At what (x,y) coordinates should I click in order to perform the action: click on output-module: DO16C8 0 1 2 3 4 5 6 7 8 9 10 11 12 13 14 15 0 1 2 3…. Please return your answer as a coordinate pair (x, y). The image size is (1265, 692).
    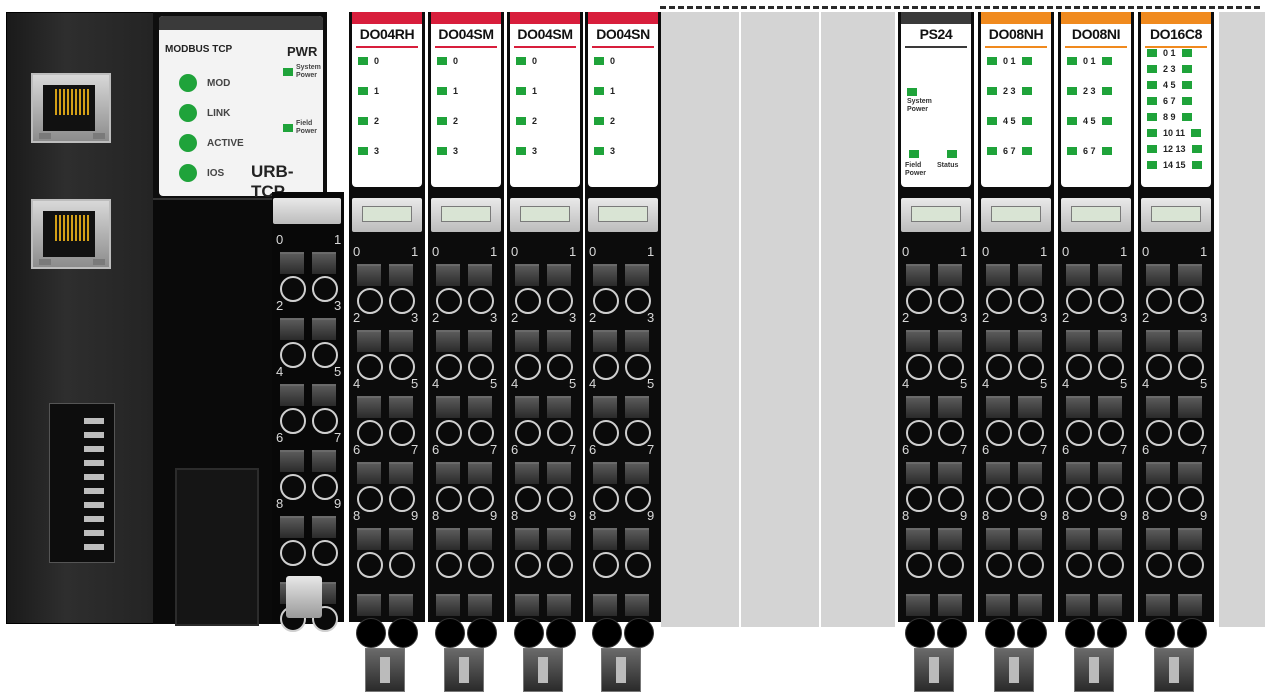
    Looking at the image, I should click on (1176, 352).